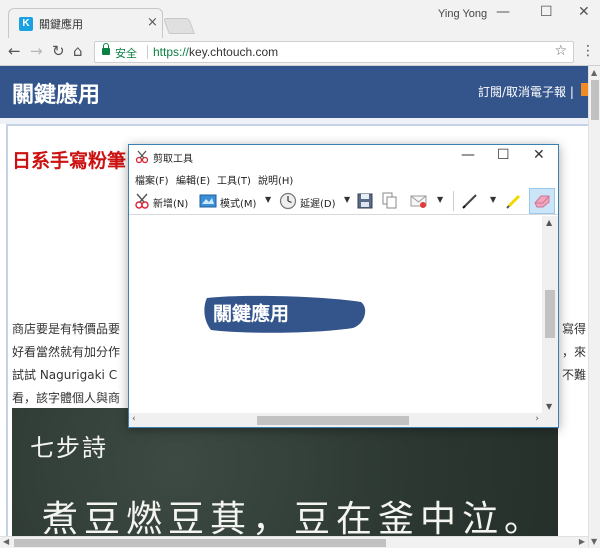 The width and height of the screenshot is (600, 548). What do you see at coordinates (574, 352) in the screenshot?
I see `paragraph-line-tail: ，來` at bounding box center [574, 352].